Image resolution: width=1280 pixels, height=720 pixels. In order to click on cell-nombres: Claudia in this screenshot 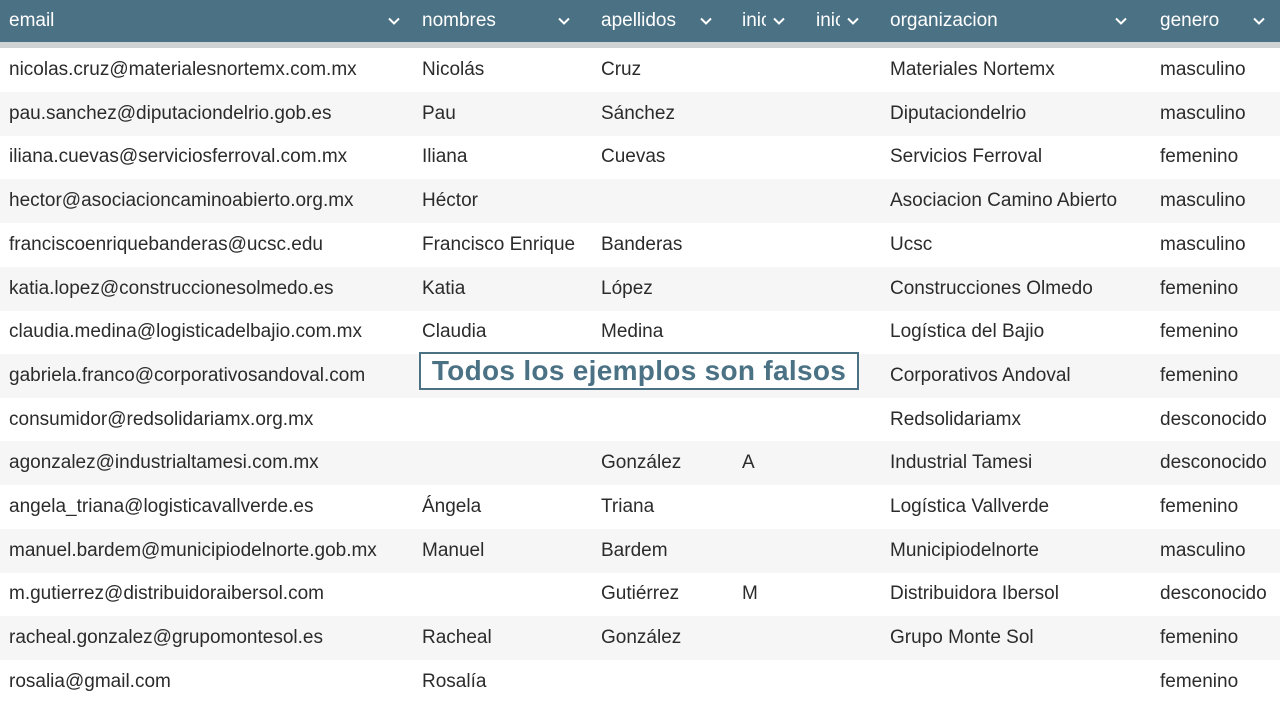, I will do `click(454, 332)`.